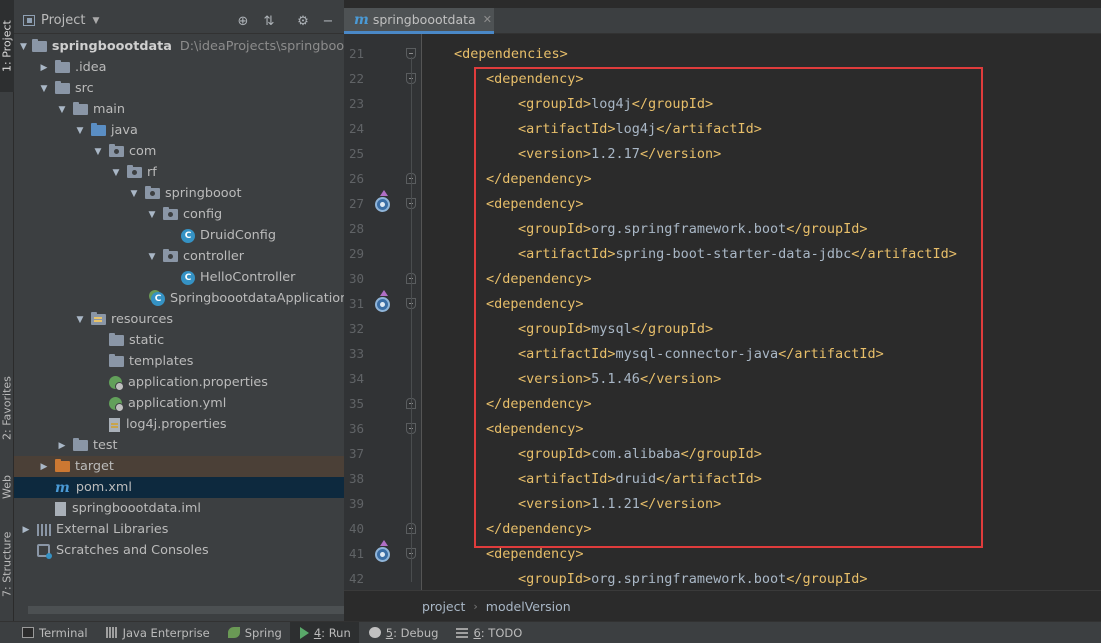  Describe the element at coordinates (179, 529) in the screenshot. I see `tree-row-external-libraries: ▶ External Libraries` at that location.